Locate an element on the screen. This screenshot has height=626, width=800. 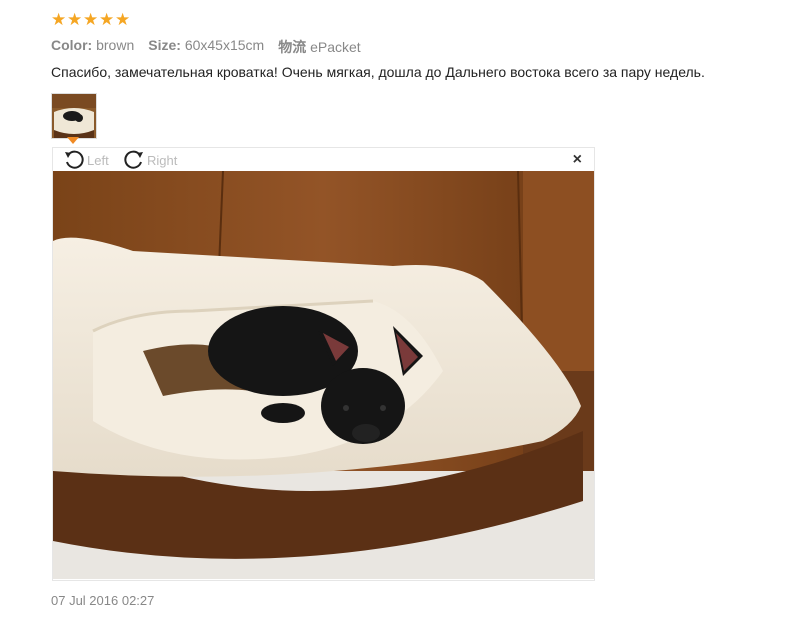
attribute-logistics: 物流 ePacket is located at coordinates (319, 47).